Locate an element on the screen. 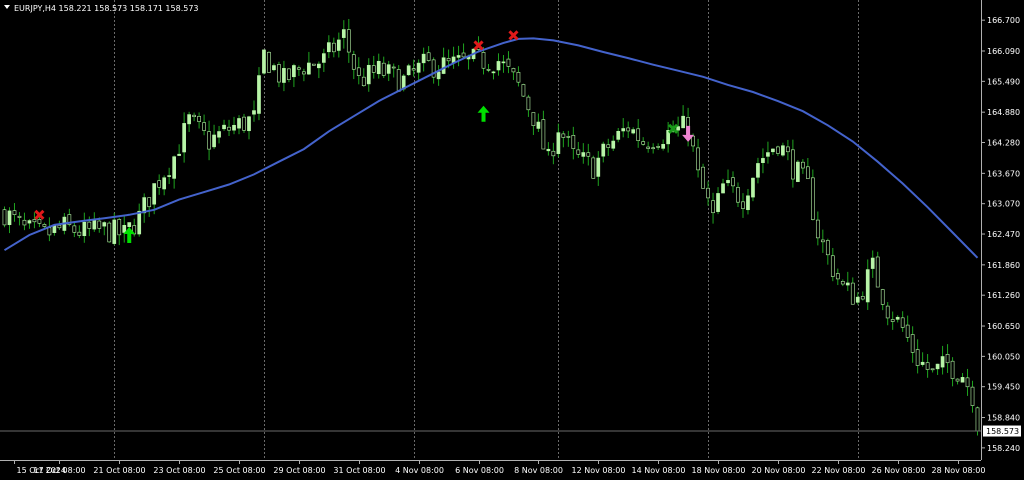 The image size is (1024, 480). x-tick-label: 8 Nov 08:00 is located at coordinates (538, 470).